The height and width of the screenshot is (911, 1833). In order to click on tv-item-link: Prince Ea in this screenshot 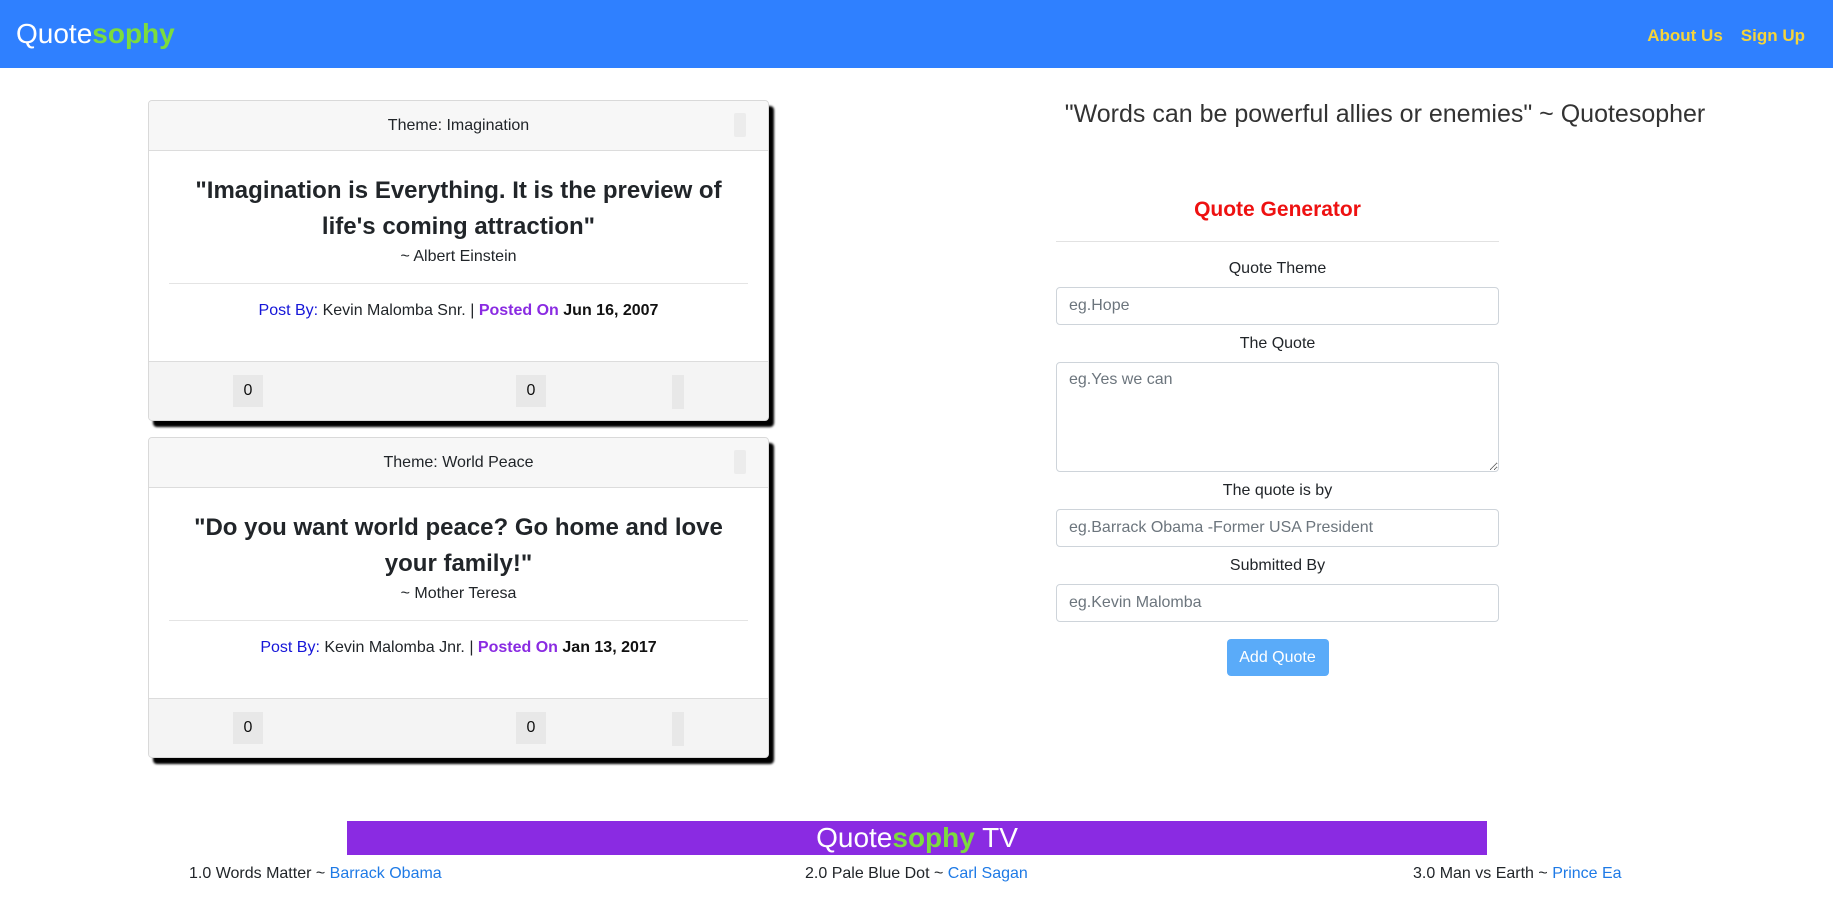, I will do `click(1586, 873)`.